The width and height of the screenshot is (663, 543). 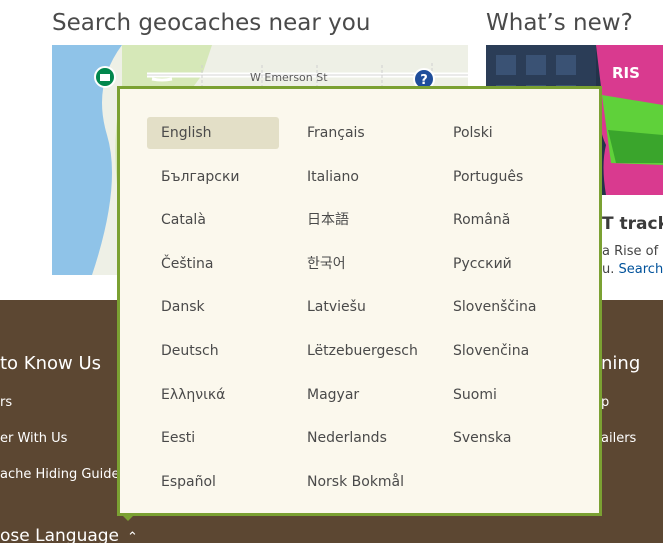 I want to click on footer-col1-link-2: er With Us, so click(x=33, y=438).